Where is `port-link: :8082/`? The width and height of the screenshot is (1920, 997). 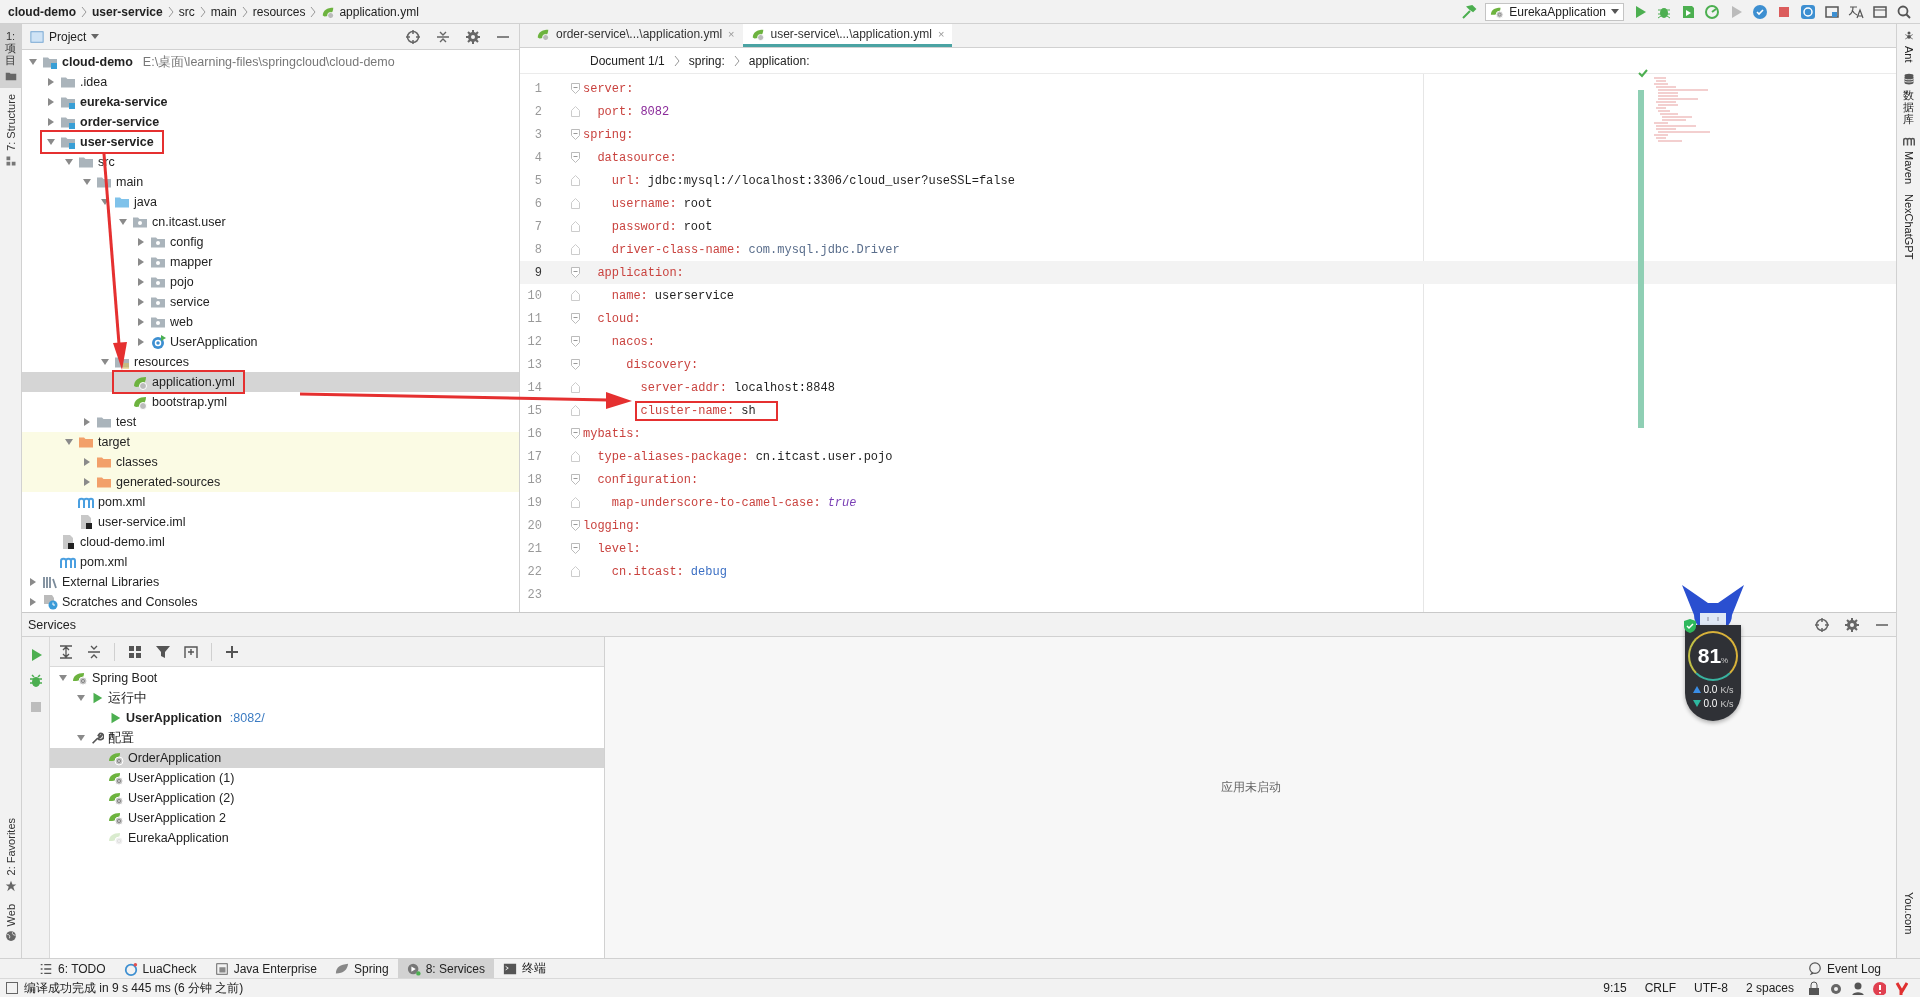 port-link: :8082/ is located at coordinates (247, 718).